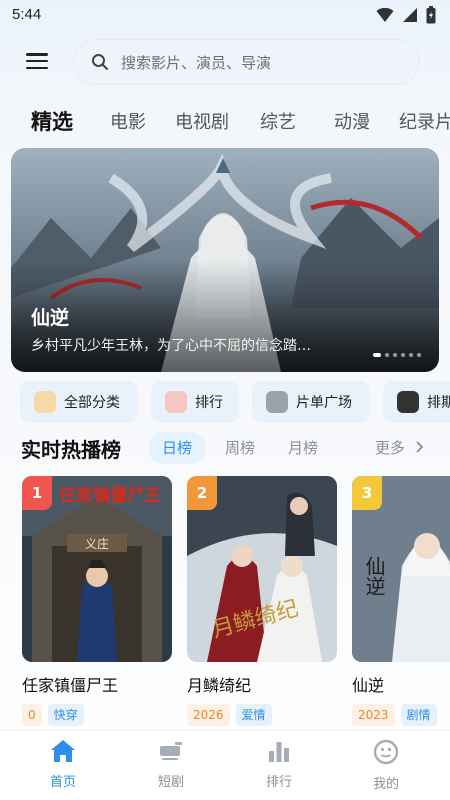 Image resolution: width=450 pixels, height=800 pixels. I want to click on poster-sign: 义庄, so click(97, 543).